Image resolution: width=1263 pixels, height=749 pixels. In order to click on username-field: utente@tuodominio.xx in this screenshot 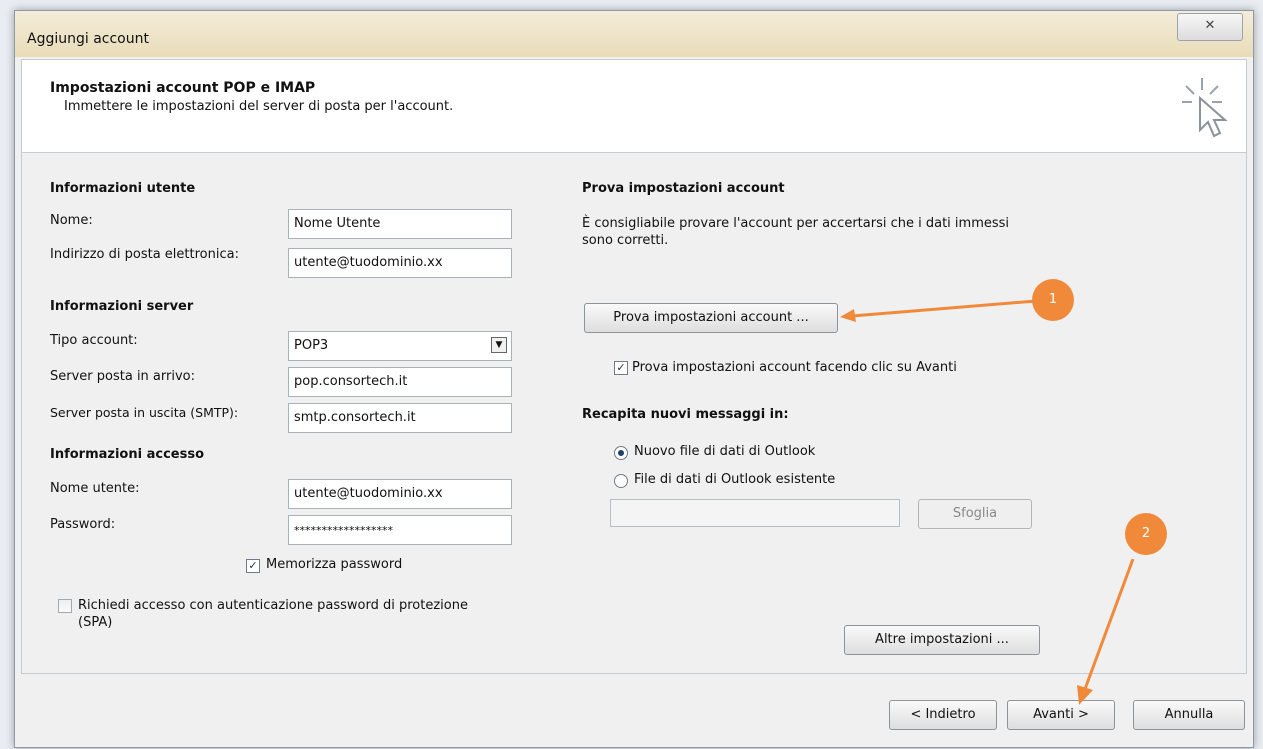, I will do `click(400, 494)`.